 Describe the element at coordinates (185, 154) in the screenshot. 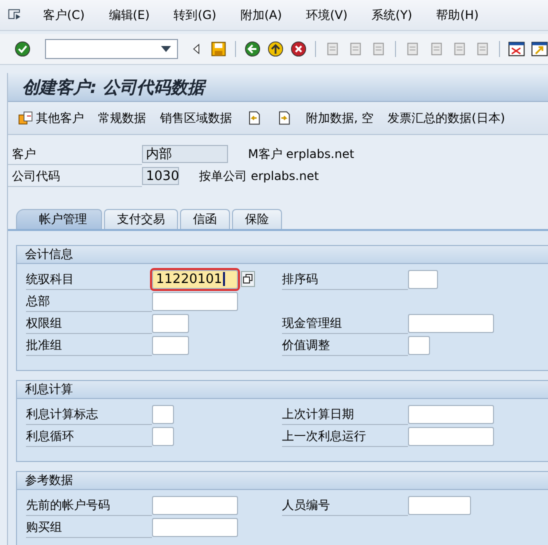

I see `readonly-field: 内部` at that location.